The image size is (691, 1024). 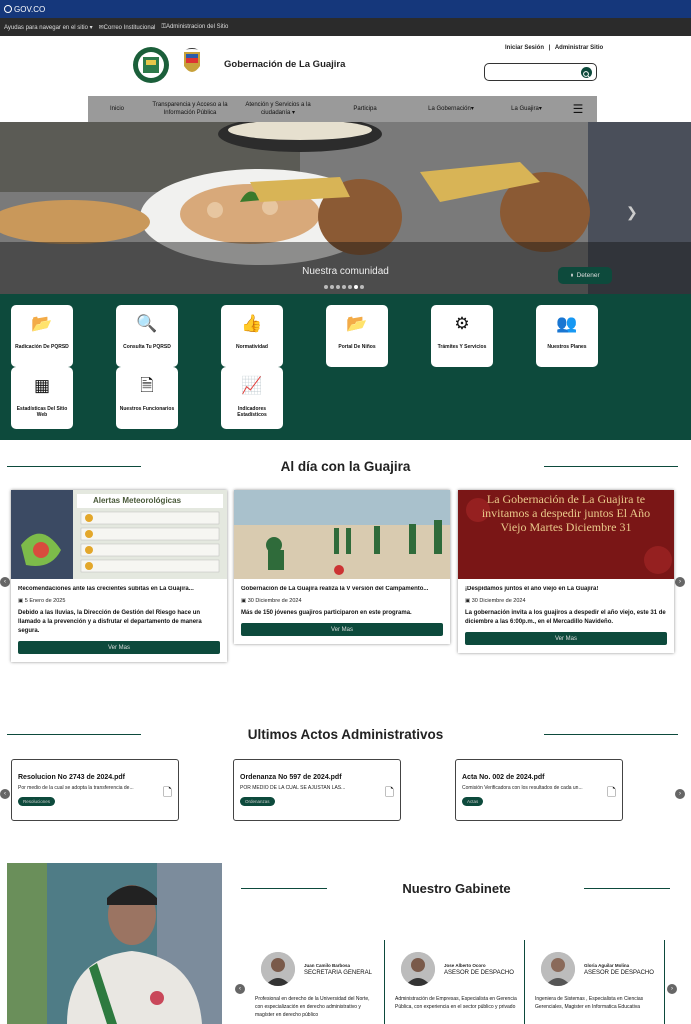 What do you see at coordinates (465, 965) in the screenshot?
I see `member-name: Jose Alberto Ocoro` at bounding box center [465, 965].